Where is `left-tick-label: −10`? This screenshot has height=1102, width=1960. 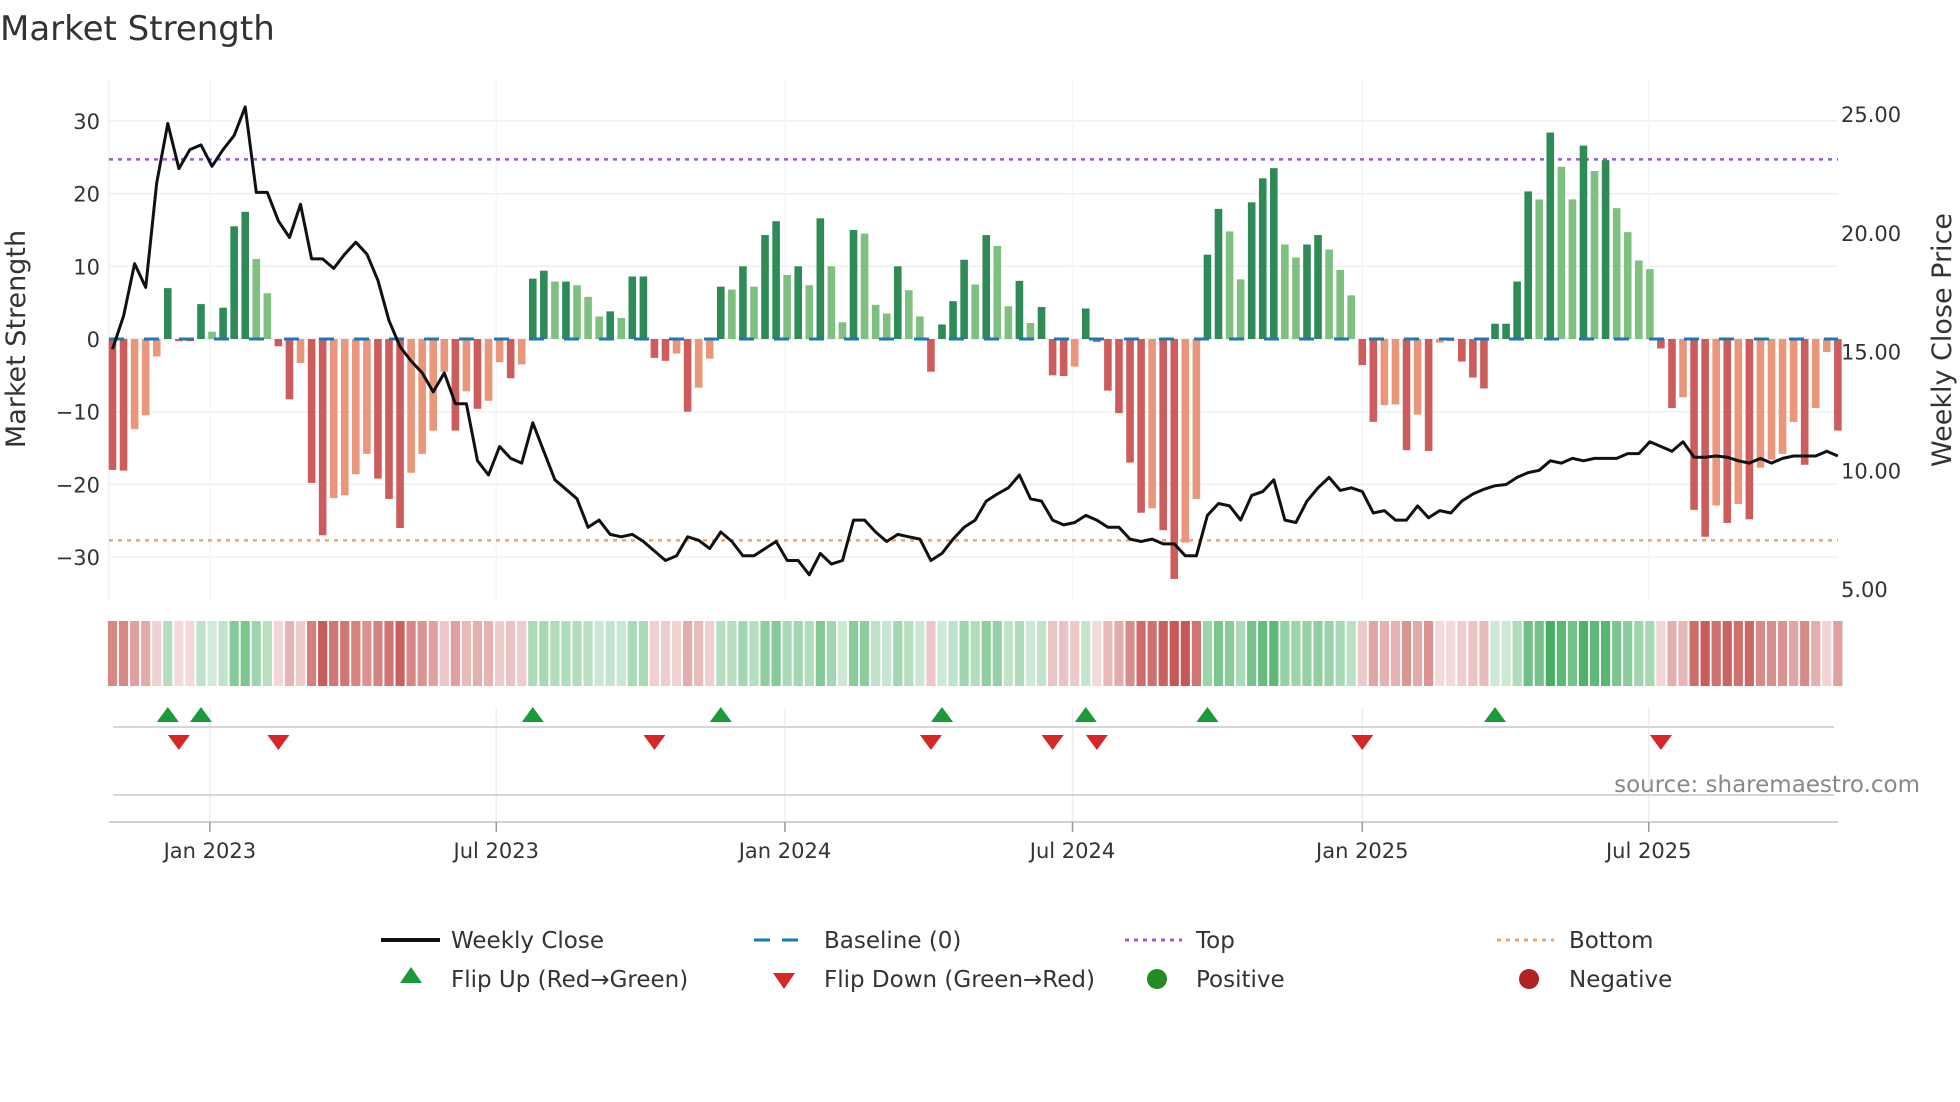
left-tick-label: −10 is located at coordinates (78, 413).